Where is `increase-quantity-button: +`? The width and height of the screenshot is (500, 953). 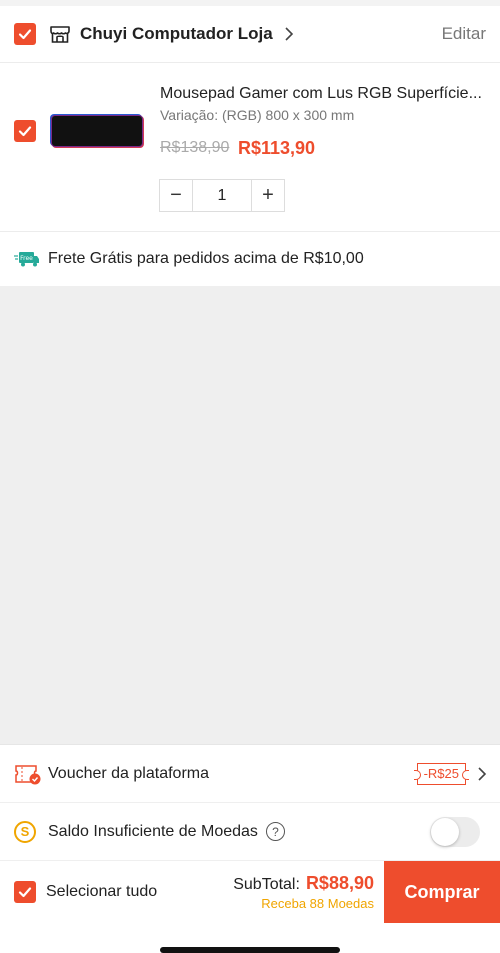 increase-quantity-button: + is located at coordinates (268, 195).